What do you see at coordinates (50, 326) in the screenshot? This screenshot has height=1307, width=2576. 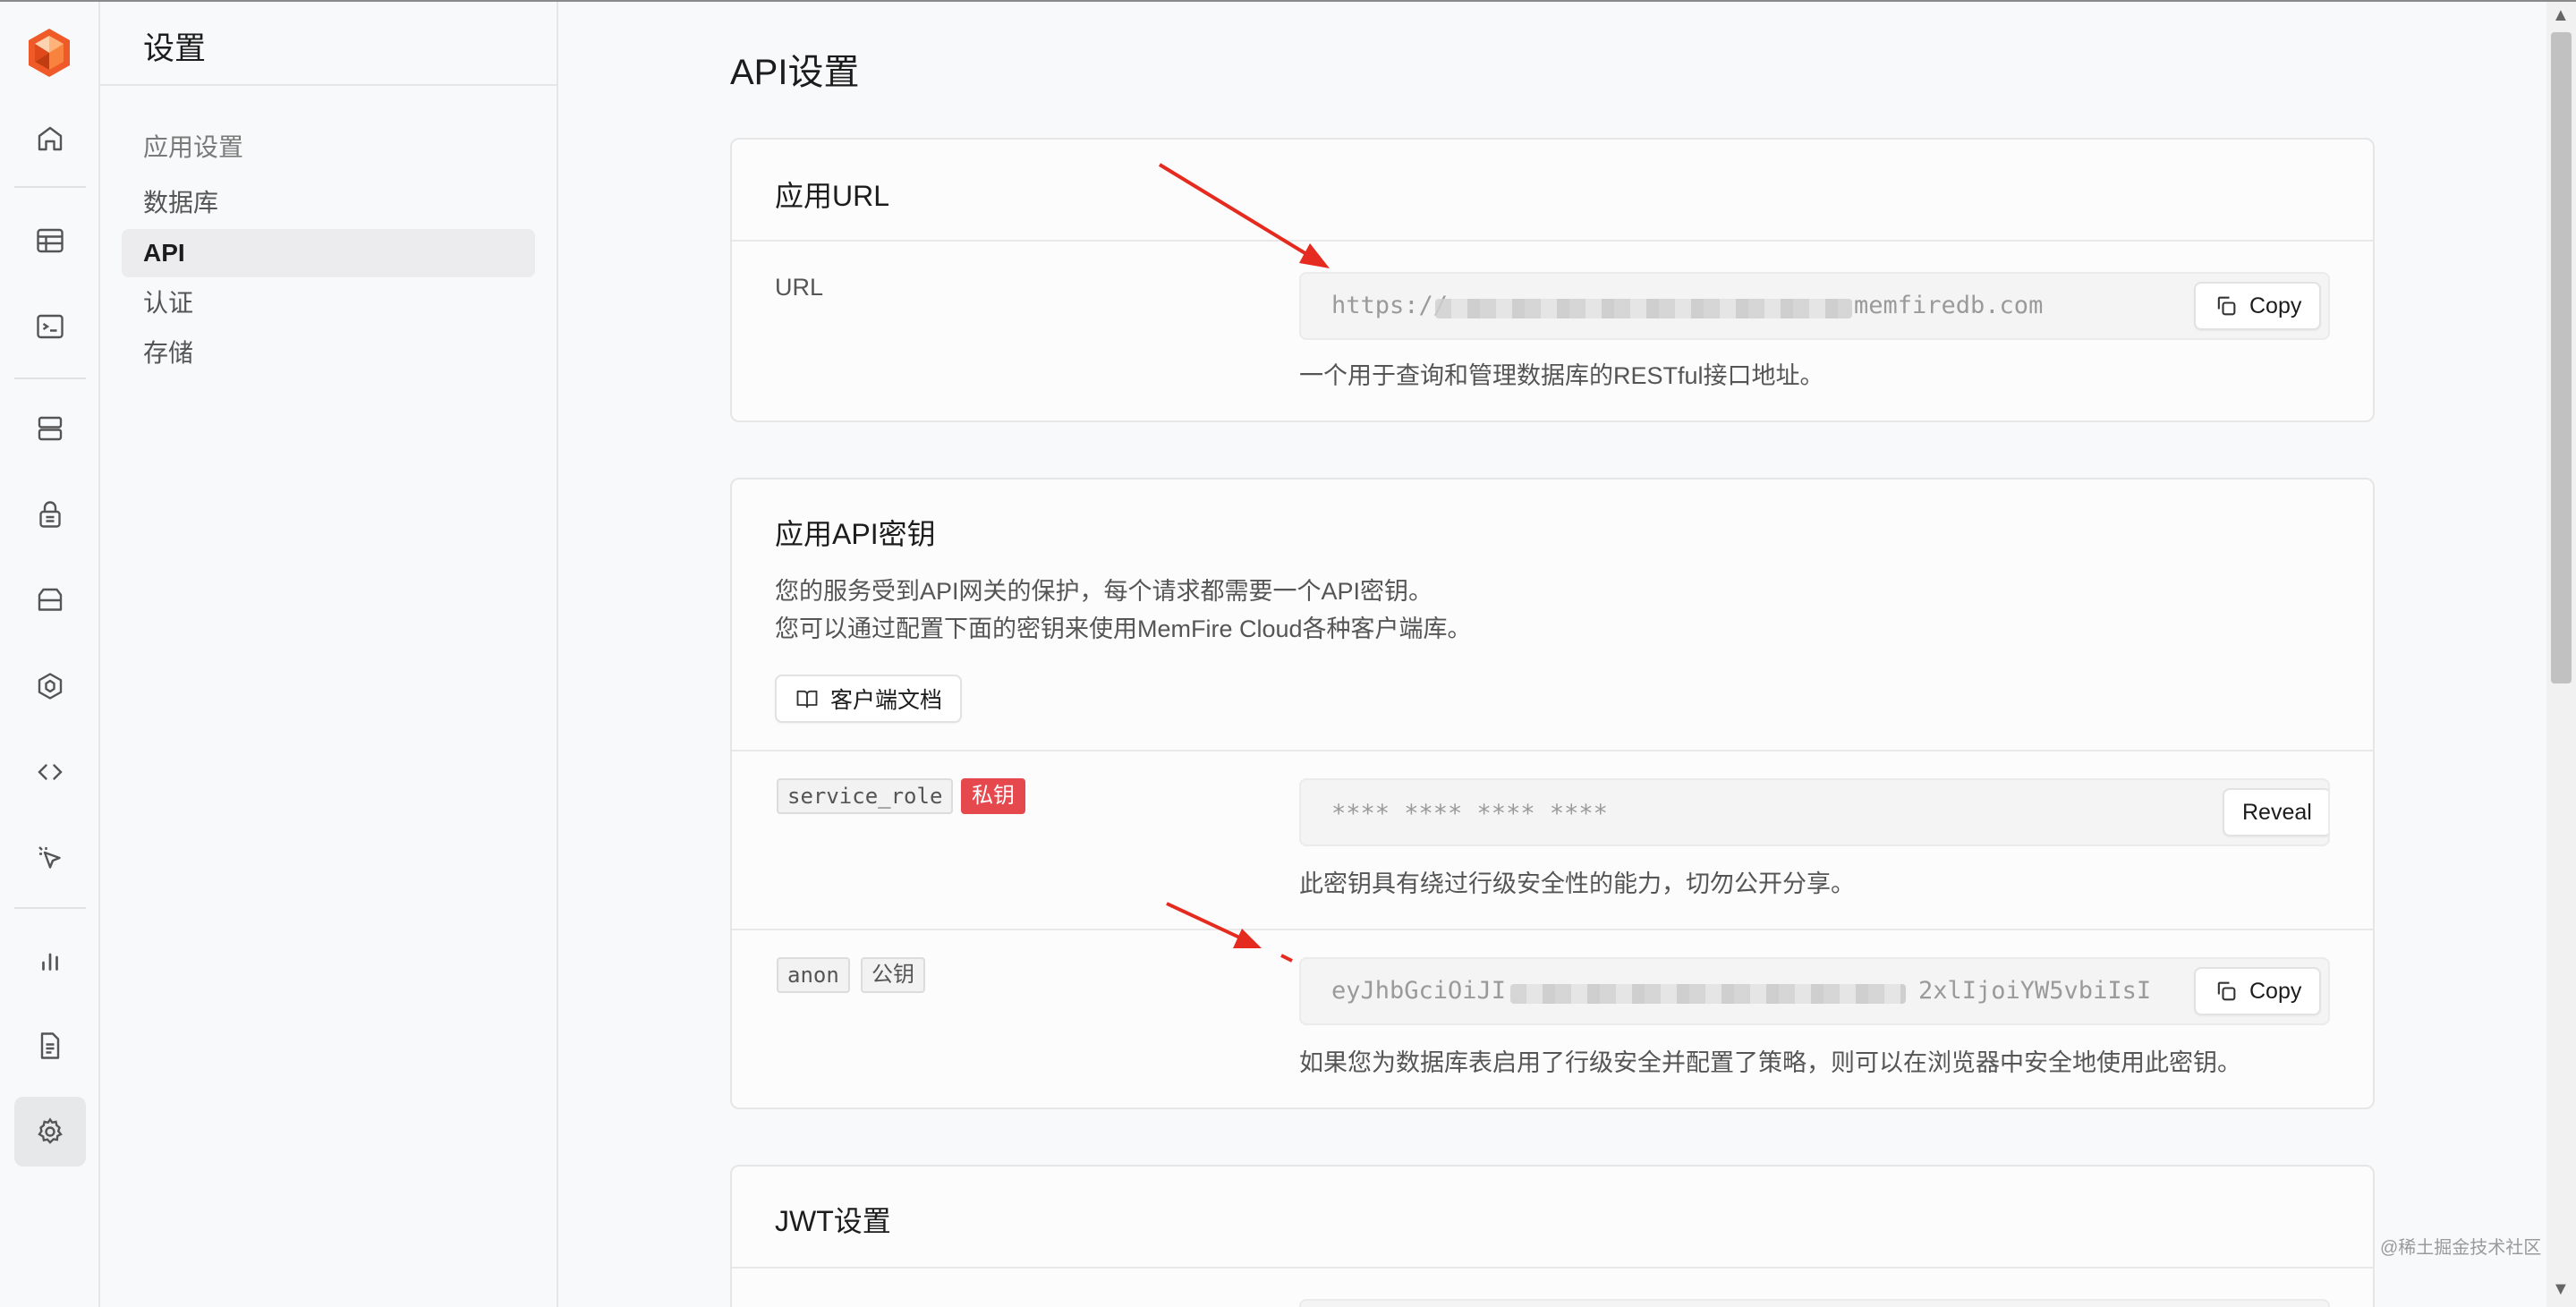 I see `sql-terminal-icon` at bounding box center [50, 326].